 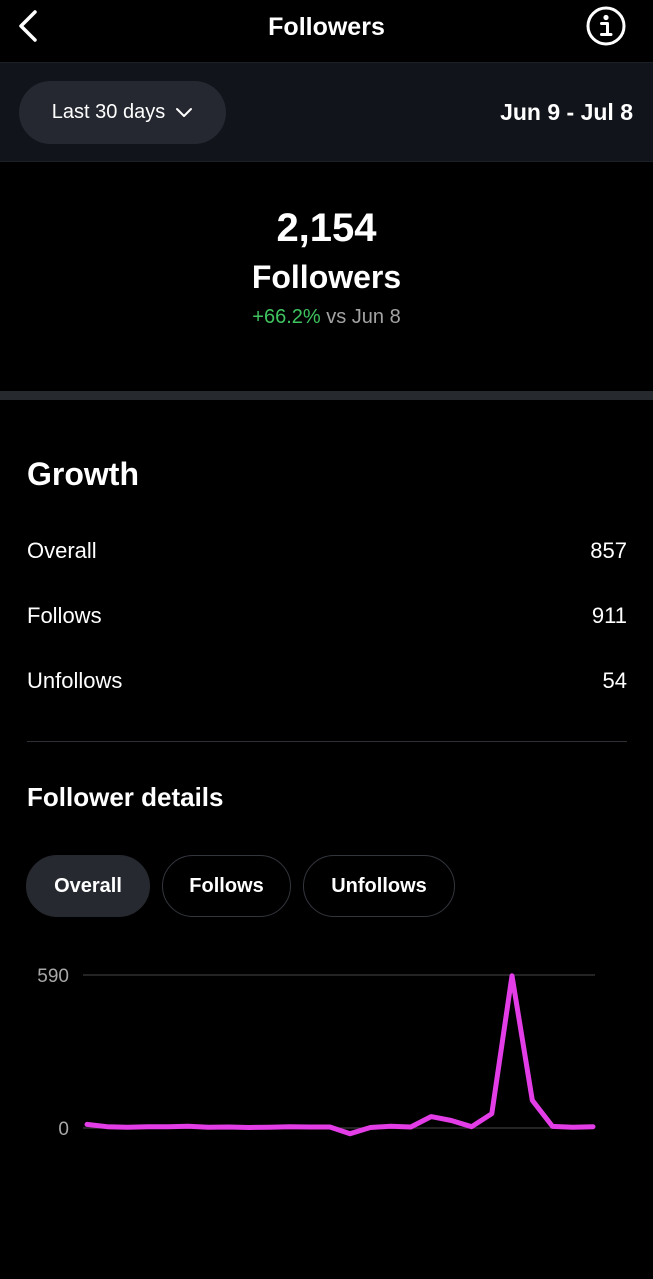 I want to click on date-range-dropdown: Last 30 days, so click(x=122, y=112).